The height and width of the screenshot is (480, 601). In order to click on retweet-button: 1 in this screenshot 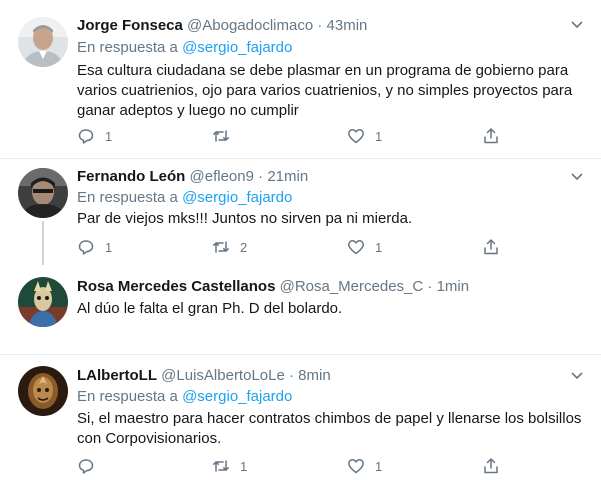, I will do `click(229, 466)`.